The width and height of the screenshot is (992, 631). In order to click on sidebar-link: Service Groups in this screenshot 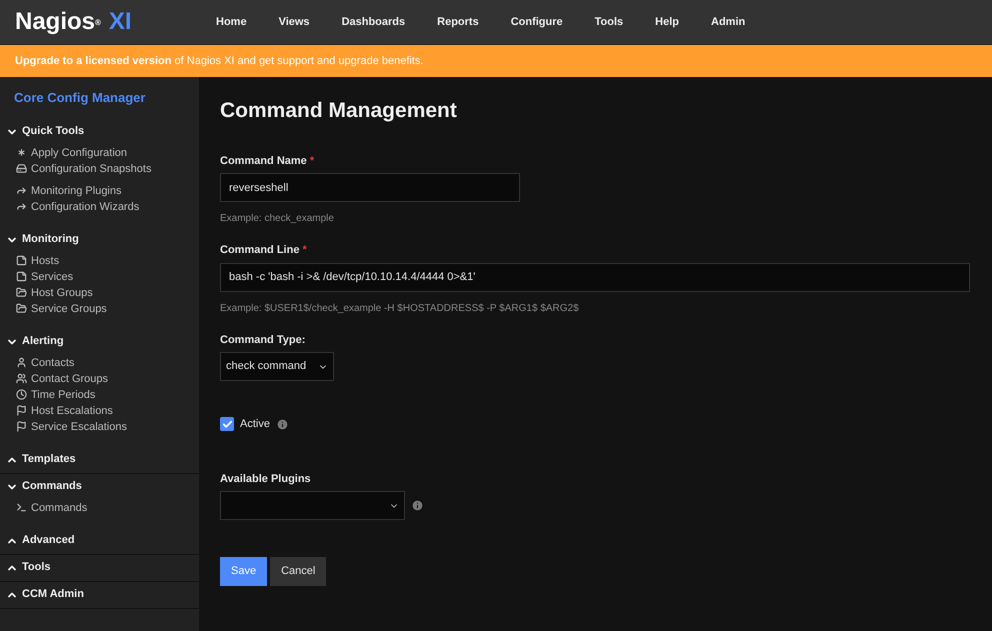, I will do `click(61, 308)`.